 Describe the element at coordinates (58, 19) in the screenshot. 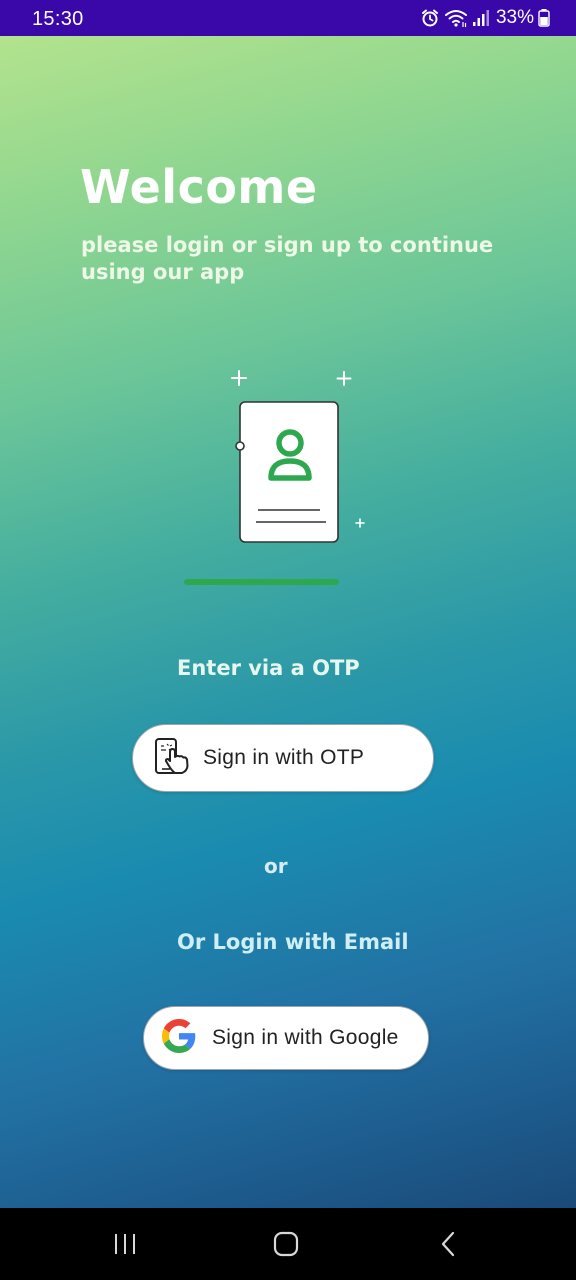

I see `status-time: 15:30` at that location.